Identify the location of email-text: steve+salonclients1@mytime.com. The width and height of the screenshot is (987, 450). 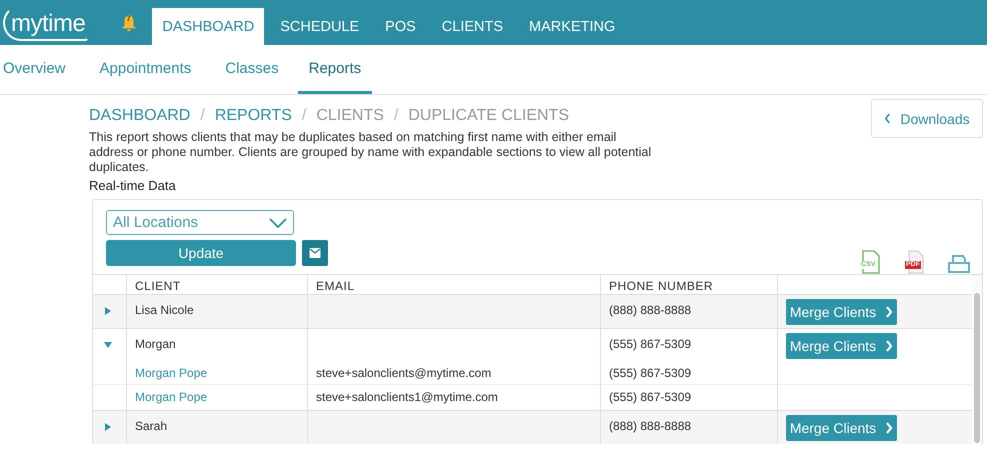
(407, 397).